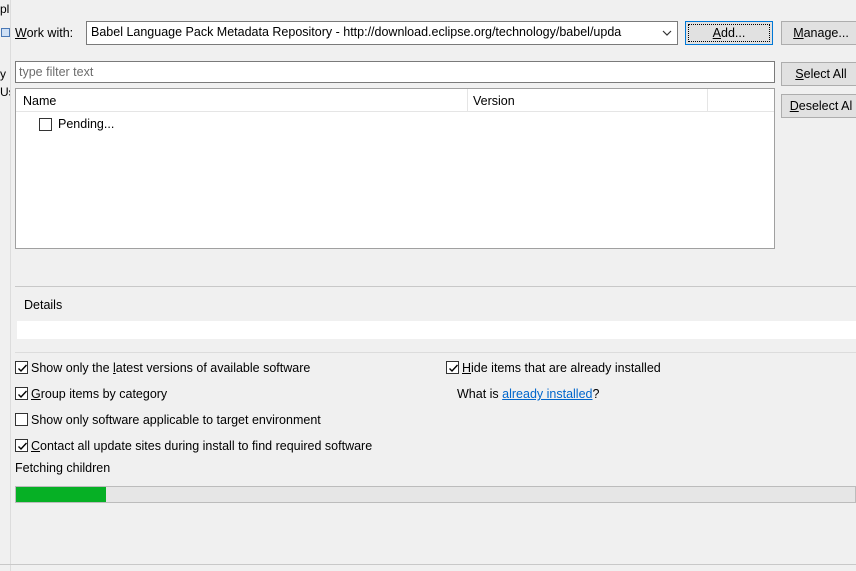 This screenshot has width=856, height=571. What do you see at coordinates (21, 33) in the screenshot?
I see `mnemonic: W` at bounding box center [21, 33].